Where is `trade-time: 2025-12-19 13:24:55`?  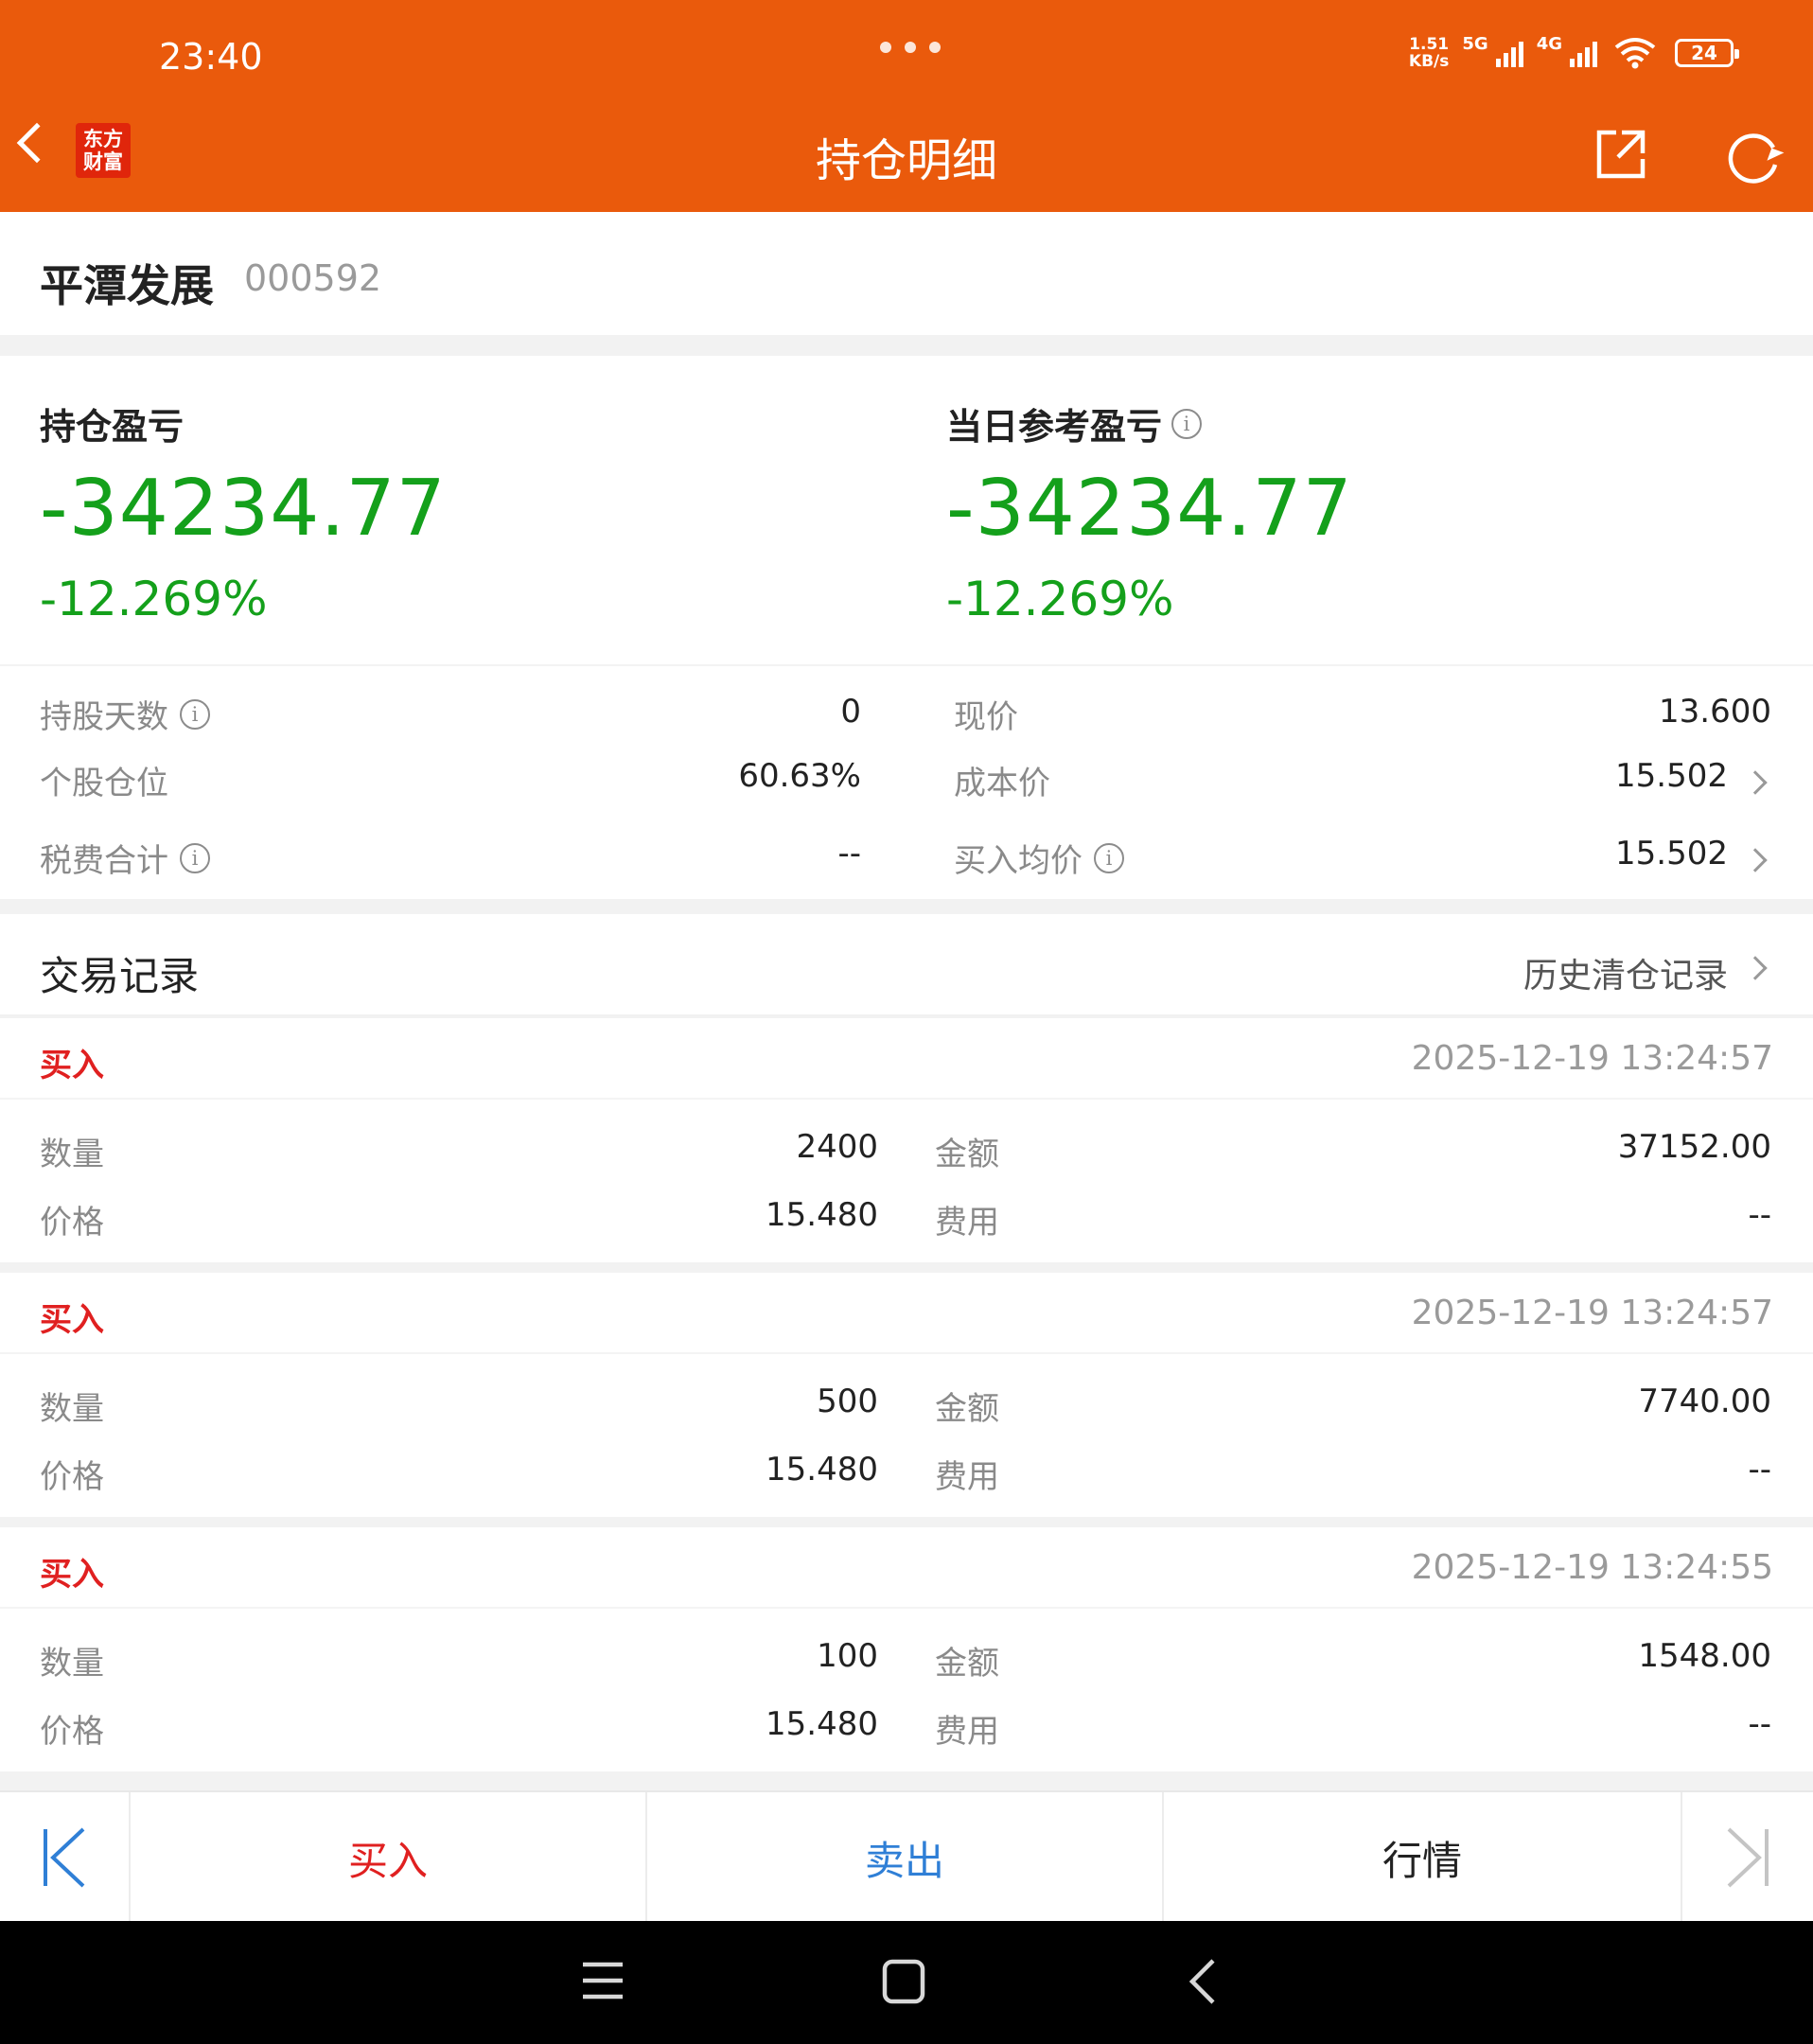 trade-time: 2025-12-19 13:24:55 is located at coordinates (1592, 1567).